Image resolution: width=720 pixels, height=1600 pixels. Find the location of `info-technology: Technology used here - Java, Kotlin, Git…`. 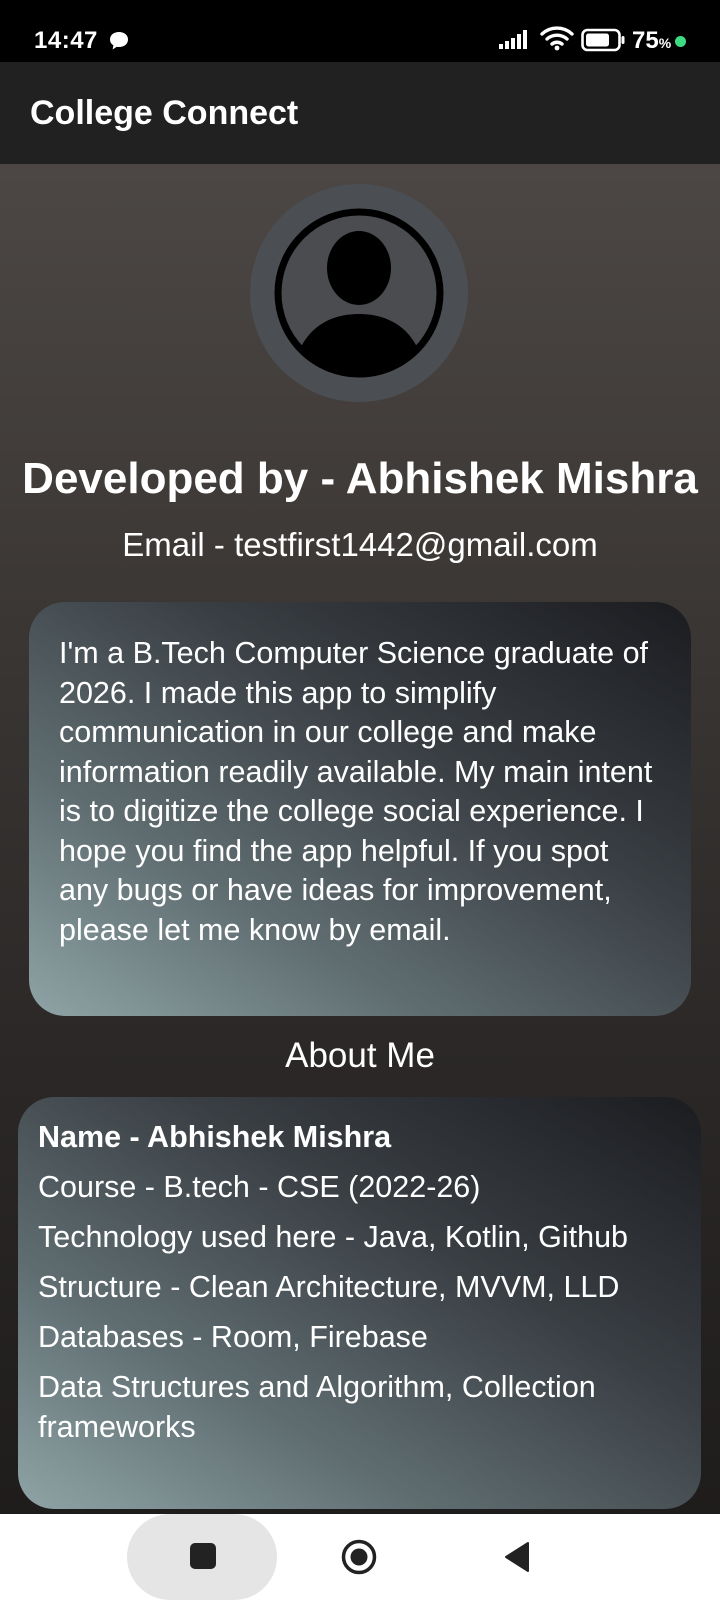

info-technology: Technology used here - Java, Kotlin, Git… is located at coordinates (333, 1237).